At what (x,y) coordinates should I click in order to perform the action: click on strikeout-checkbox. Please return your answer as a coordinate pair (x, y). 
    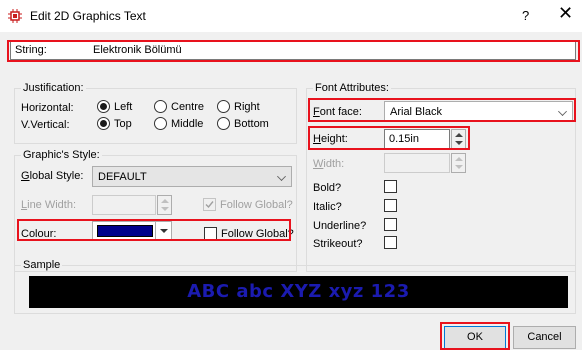
    Looking at the image, I should click on (390, 242).